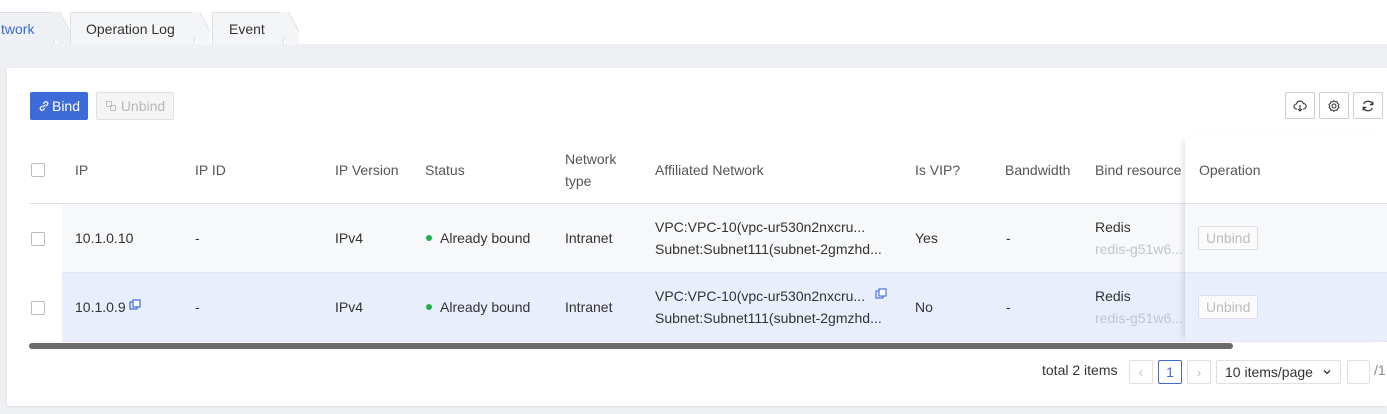  What do you see at coordinates (38, 170) in the screenshot?
I see `select-all-checkbox` at bounding box center [38, 170].